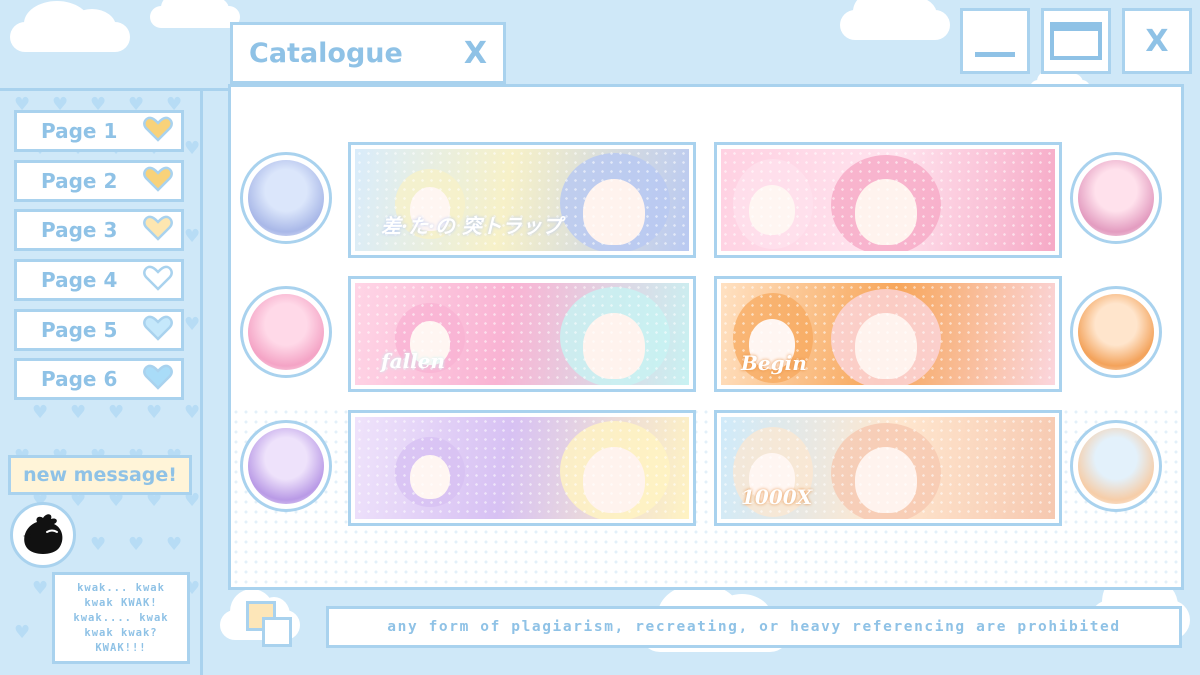 Image resolution: width=1200 pixels, height=675 pixels. What do you see at coordinates (522, 334) in the screenshot?
I see `artwork-banner: fallen` at bounding box center [522, 334].